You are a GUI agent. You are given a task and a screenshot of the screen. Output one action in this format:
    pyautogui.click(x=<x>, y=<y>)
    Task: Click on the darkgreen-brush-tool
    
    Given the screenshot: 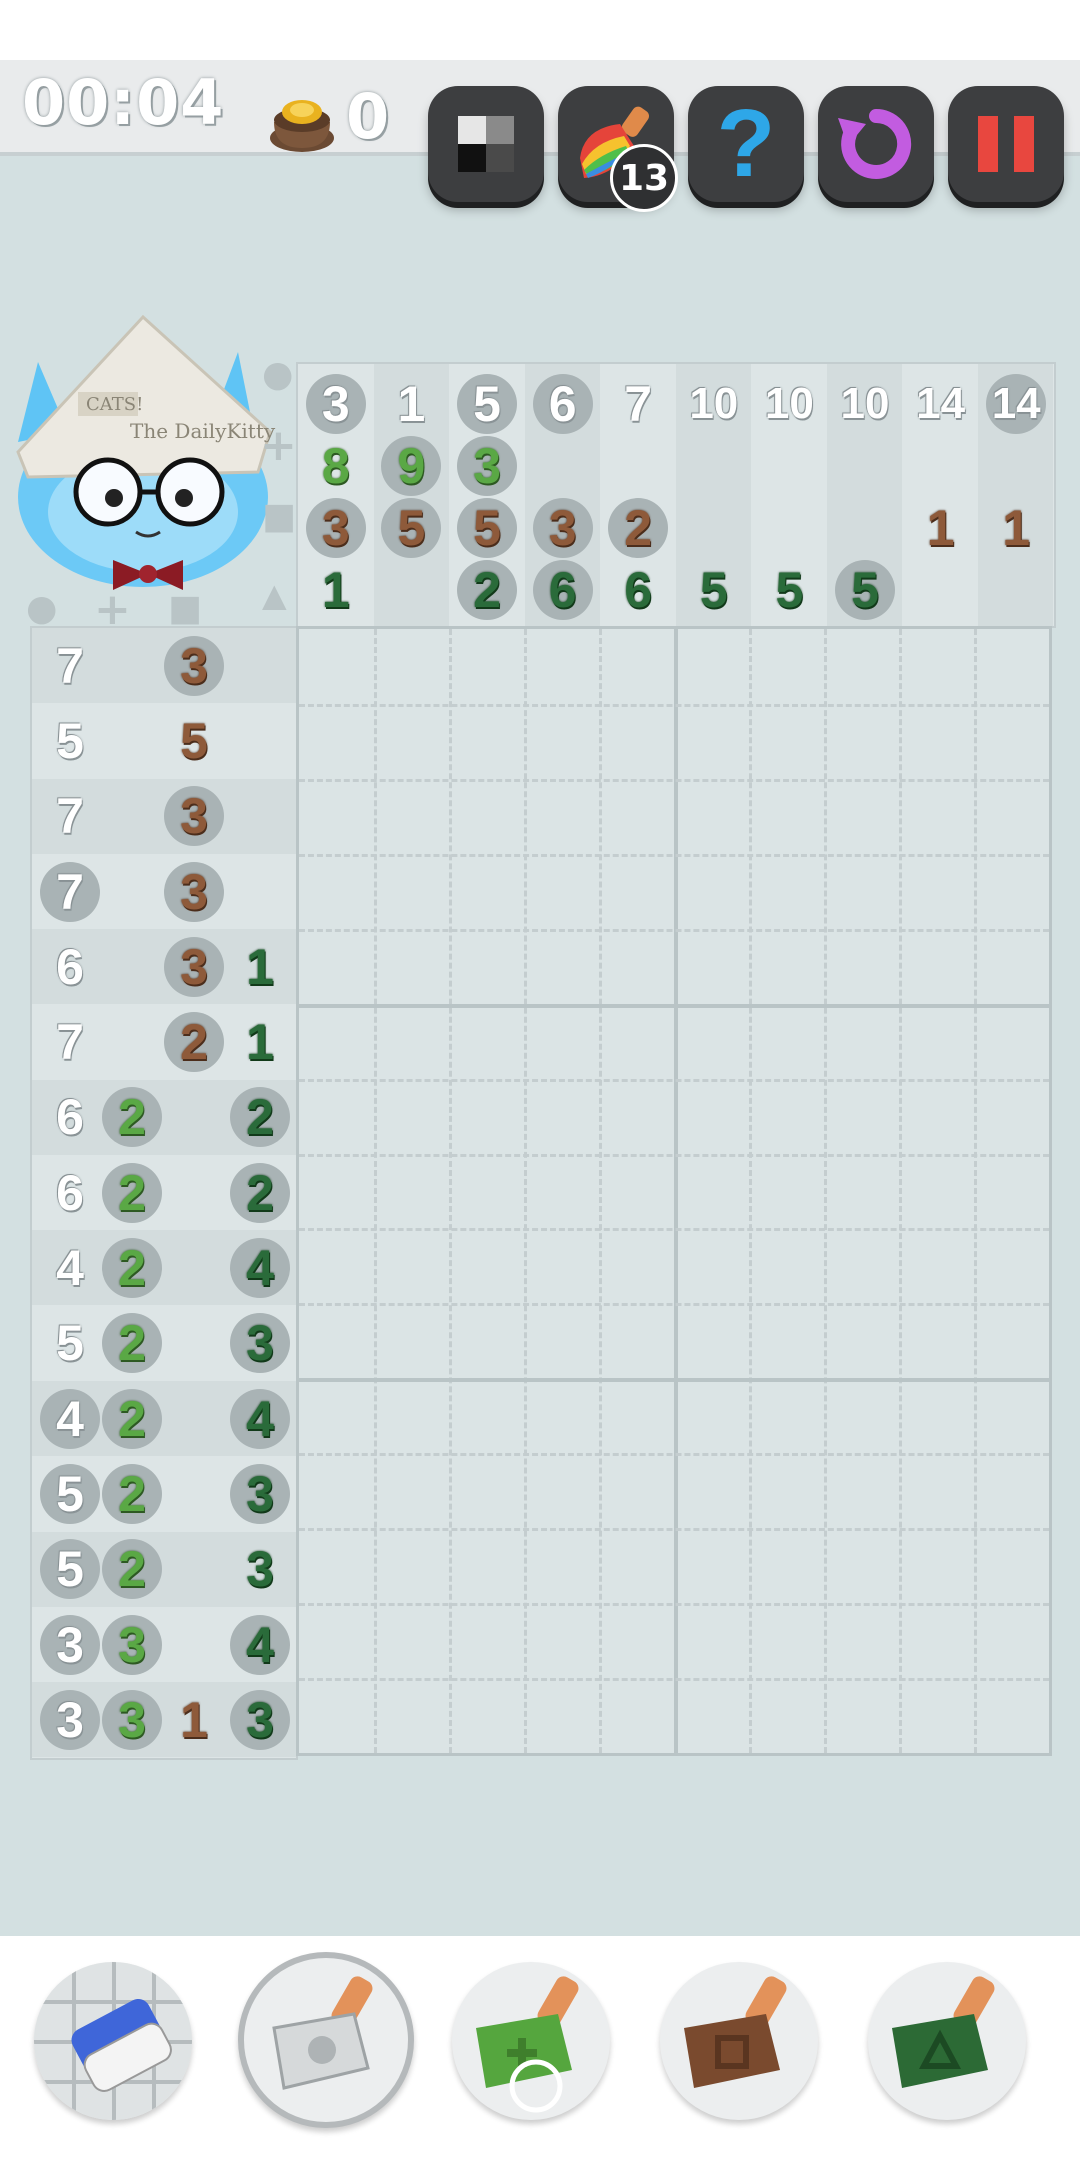 What is the action you would take?
    pyautogui.click(x=947, y=2041)
    